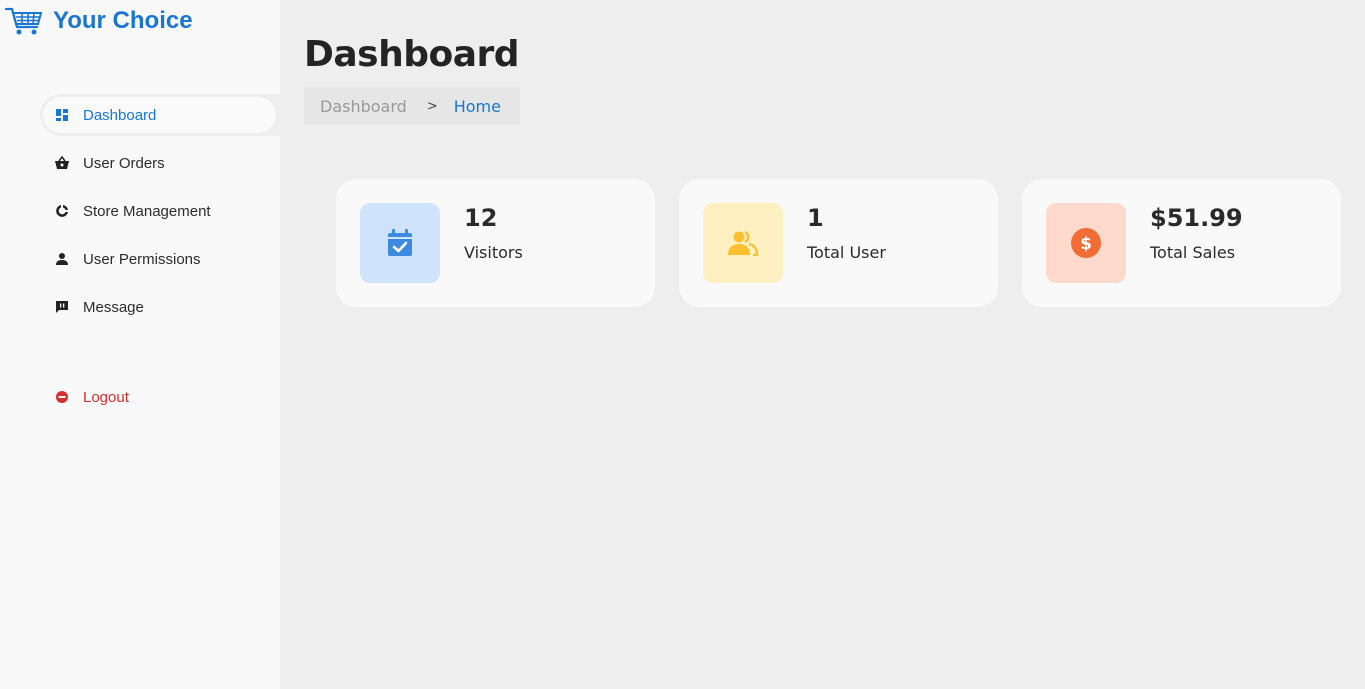 This screenshot has height=689, width=1365. I want to click on stat-card-total-user: 1 Total User, so click(838, 243).